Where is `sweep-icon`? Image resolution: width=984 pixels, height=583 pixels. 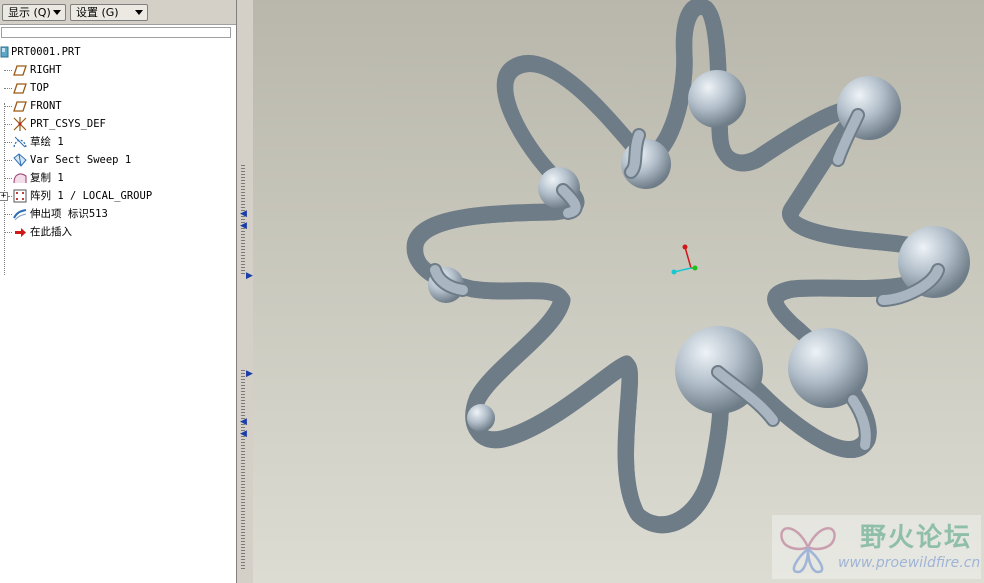 sweep-icon is located at coordinates (20, 160).